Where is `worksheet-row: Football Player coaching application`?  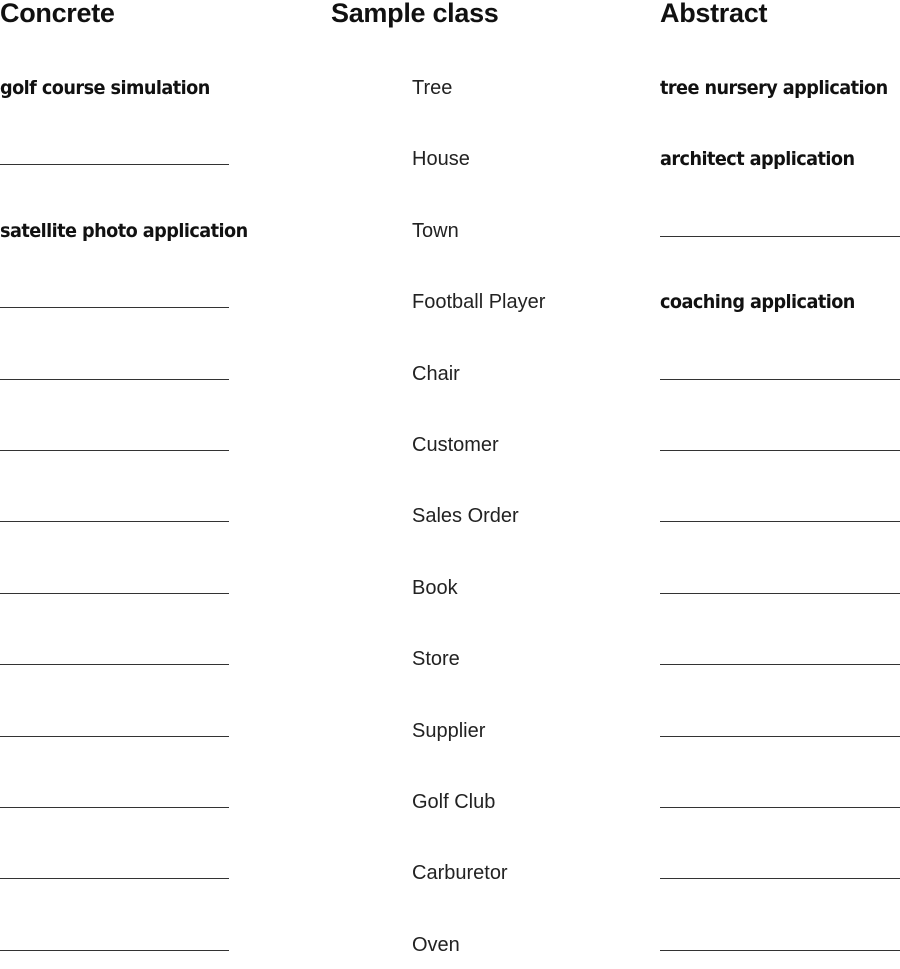
worksheet-row: Football Player coaching application is located at coordinates (450, 306).